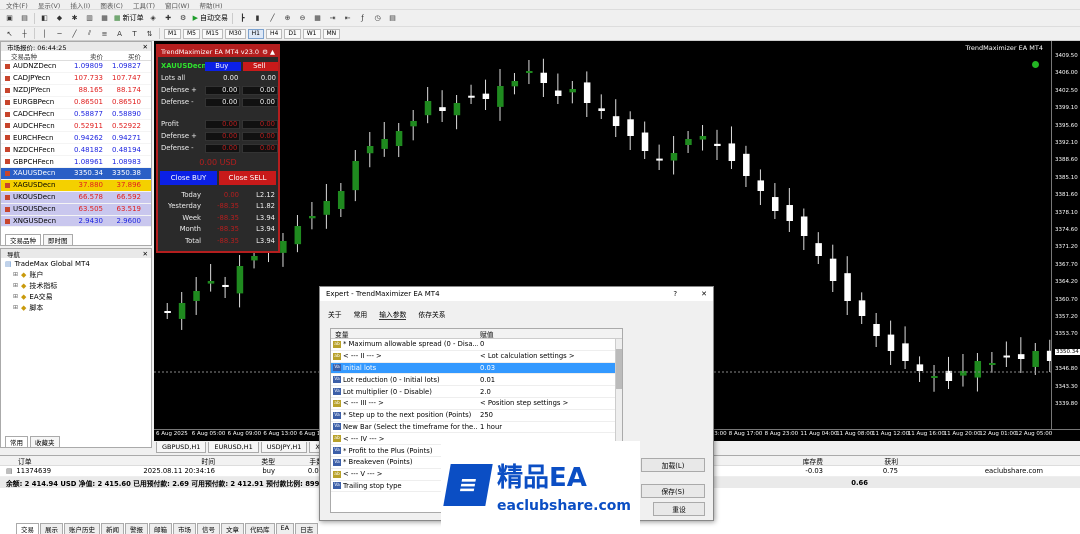 This screenshot has height=534, width=1080. What do you see at coordinates (44, 33) in the screenshot?
I see `vertical-line-icon: │` at bounding box center [44, 33].